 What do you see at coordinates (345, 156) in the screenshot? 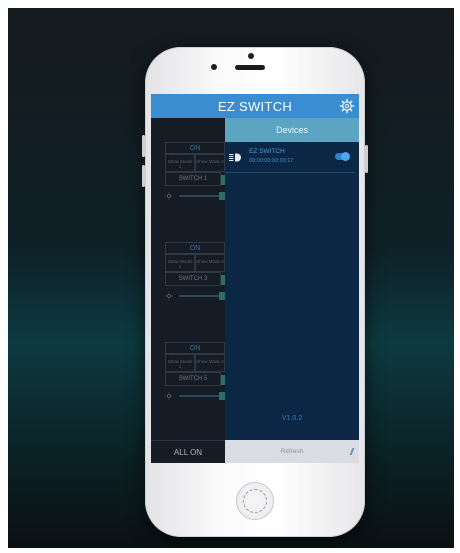
I see `toggle-knob` at bounding box center [345, 156].